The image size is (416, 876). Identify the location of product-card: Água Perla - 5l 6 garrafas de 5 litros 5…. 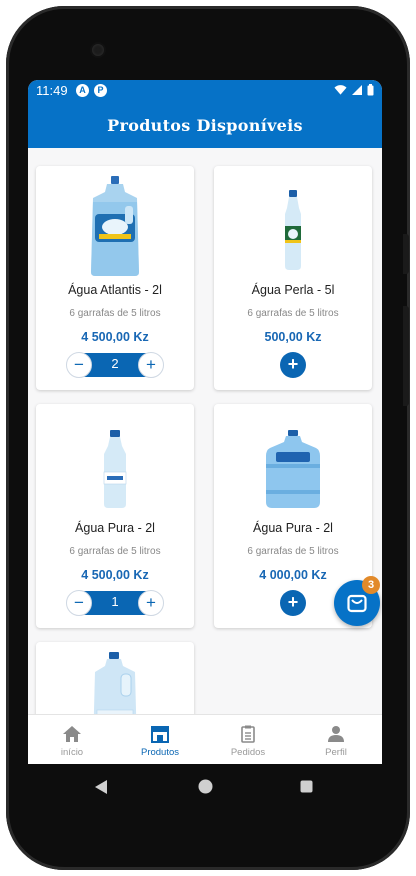
(293, 278).